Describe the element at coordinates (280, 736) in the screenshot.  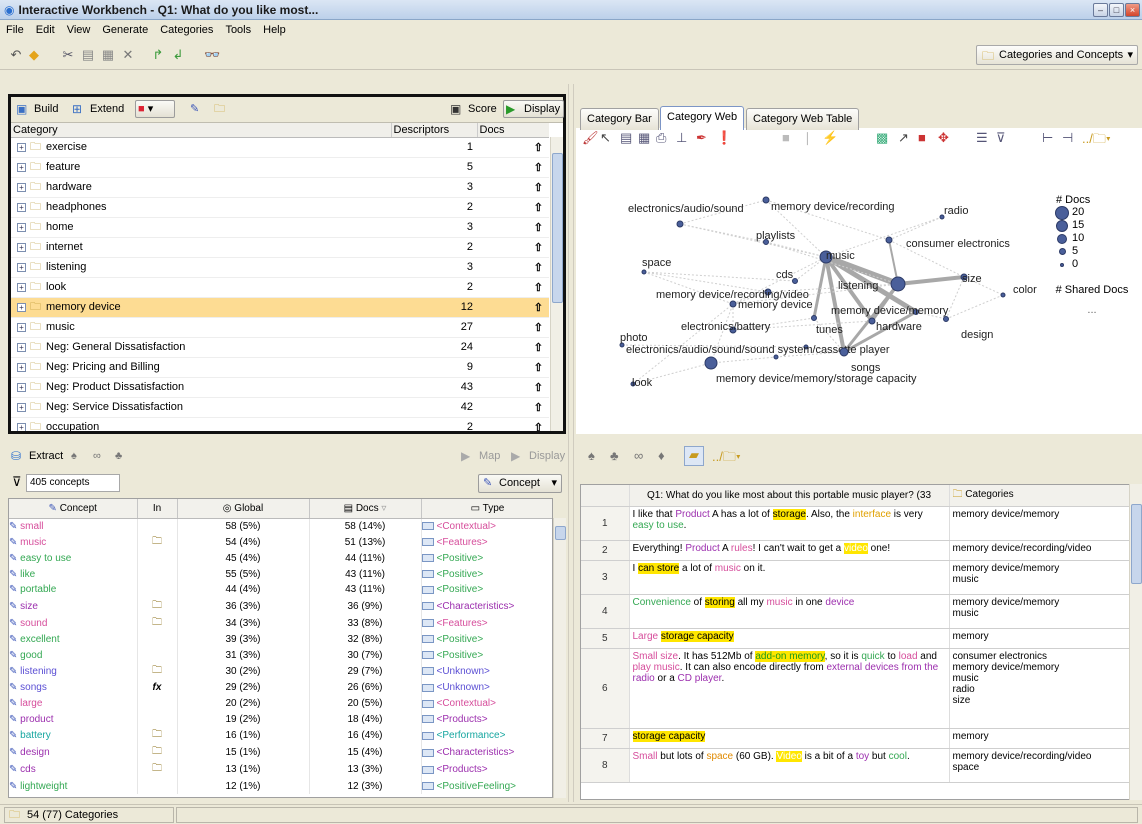
I see `concept-row: ✎ battery 🗀 16 (1%) 16 (4%) <Performance>` at that location.